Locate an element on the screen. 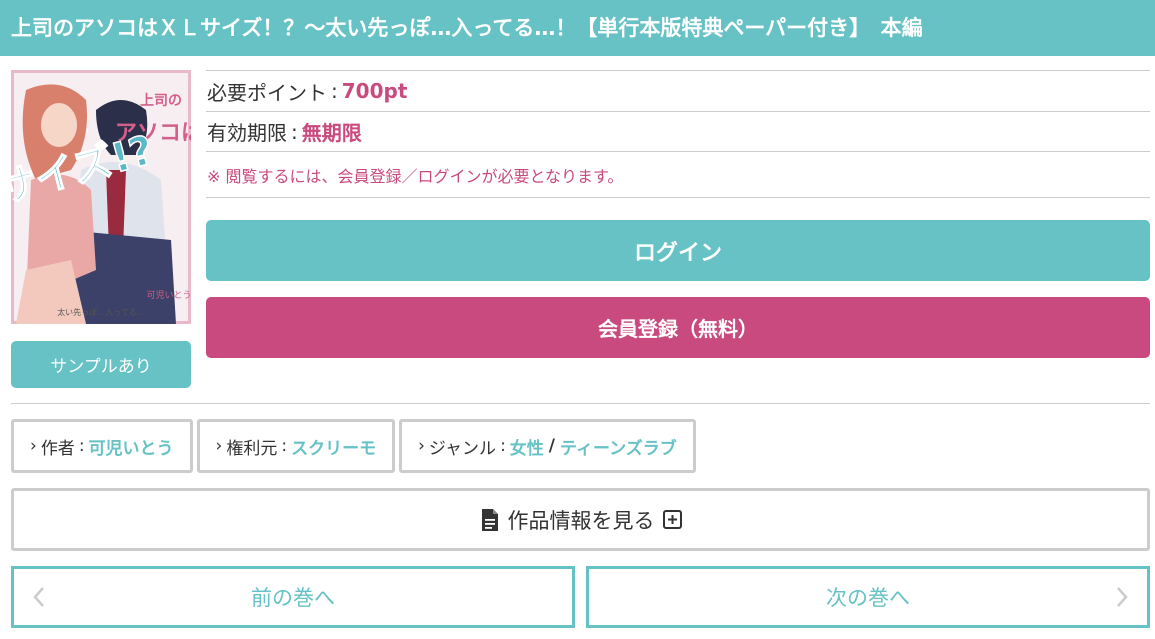 This screenshot has width=1155, height=639. cover-image: 上司の アソコは XLサイズ!? 太い先っぽ…入ってる… 可児いとう is located at coordinates (101, 197).